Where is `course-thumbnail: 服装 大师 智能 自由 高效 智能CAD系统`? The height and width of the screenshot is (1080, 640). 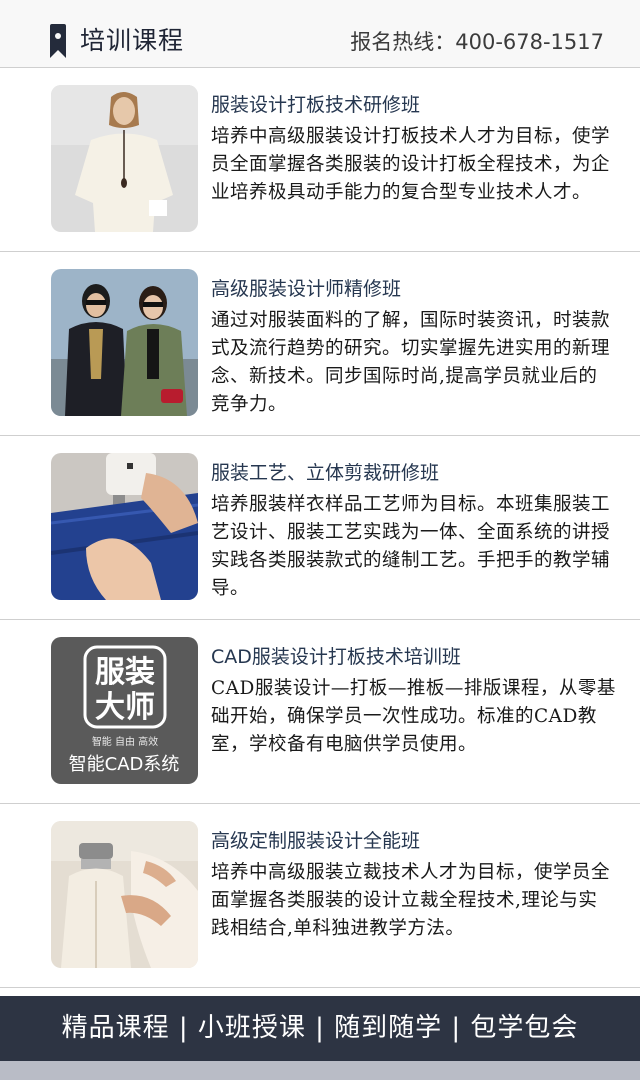 course-thumbnail: 服装 大师 智能 自由 高效 智能CAD系统 is located at coordinates (124, 710).